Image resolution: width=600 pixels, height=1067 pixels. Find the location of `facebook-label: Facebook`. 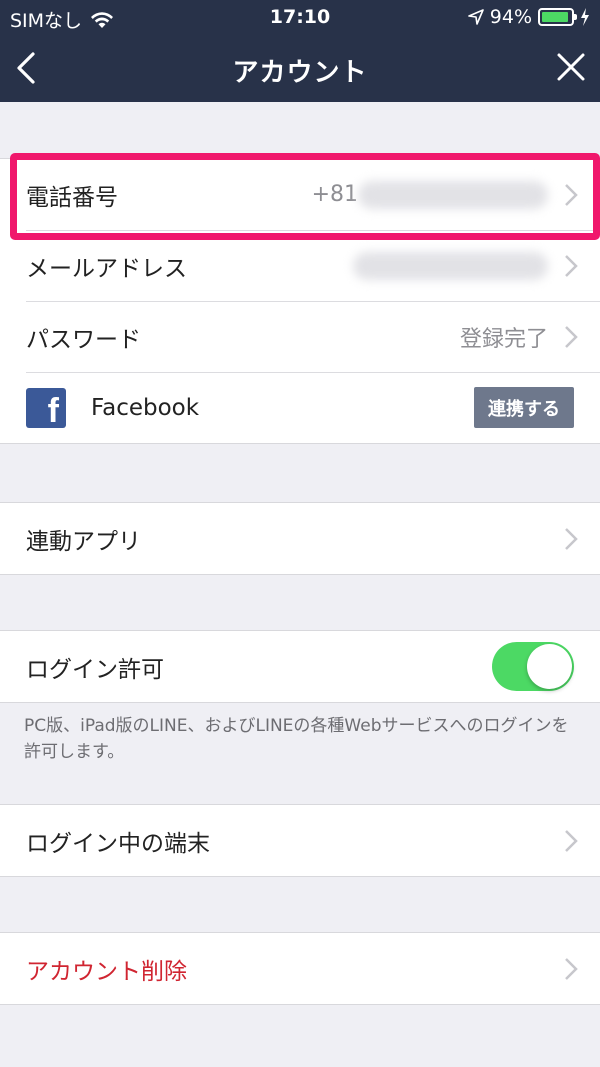

facebook-label: Facebook is located at coordinates (145, 407).